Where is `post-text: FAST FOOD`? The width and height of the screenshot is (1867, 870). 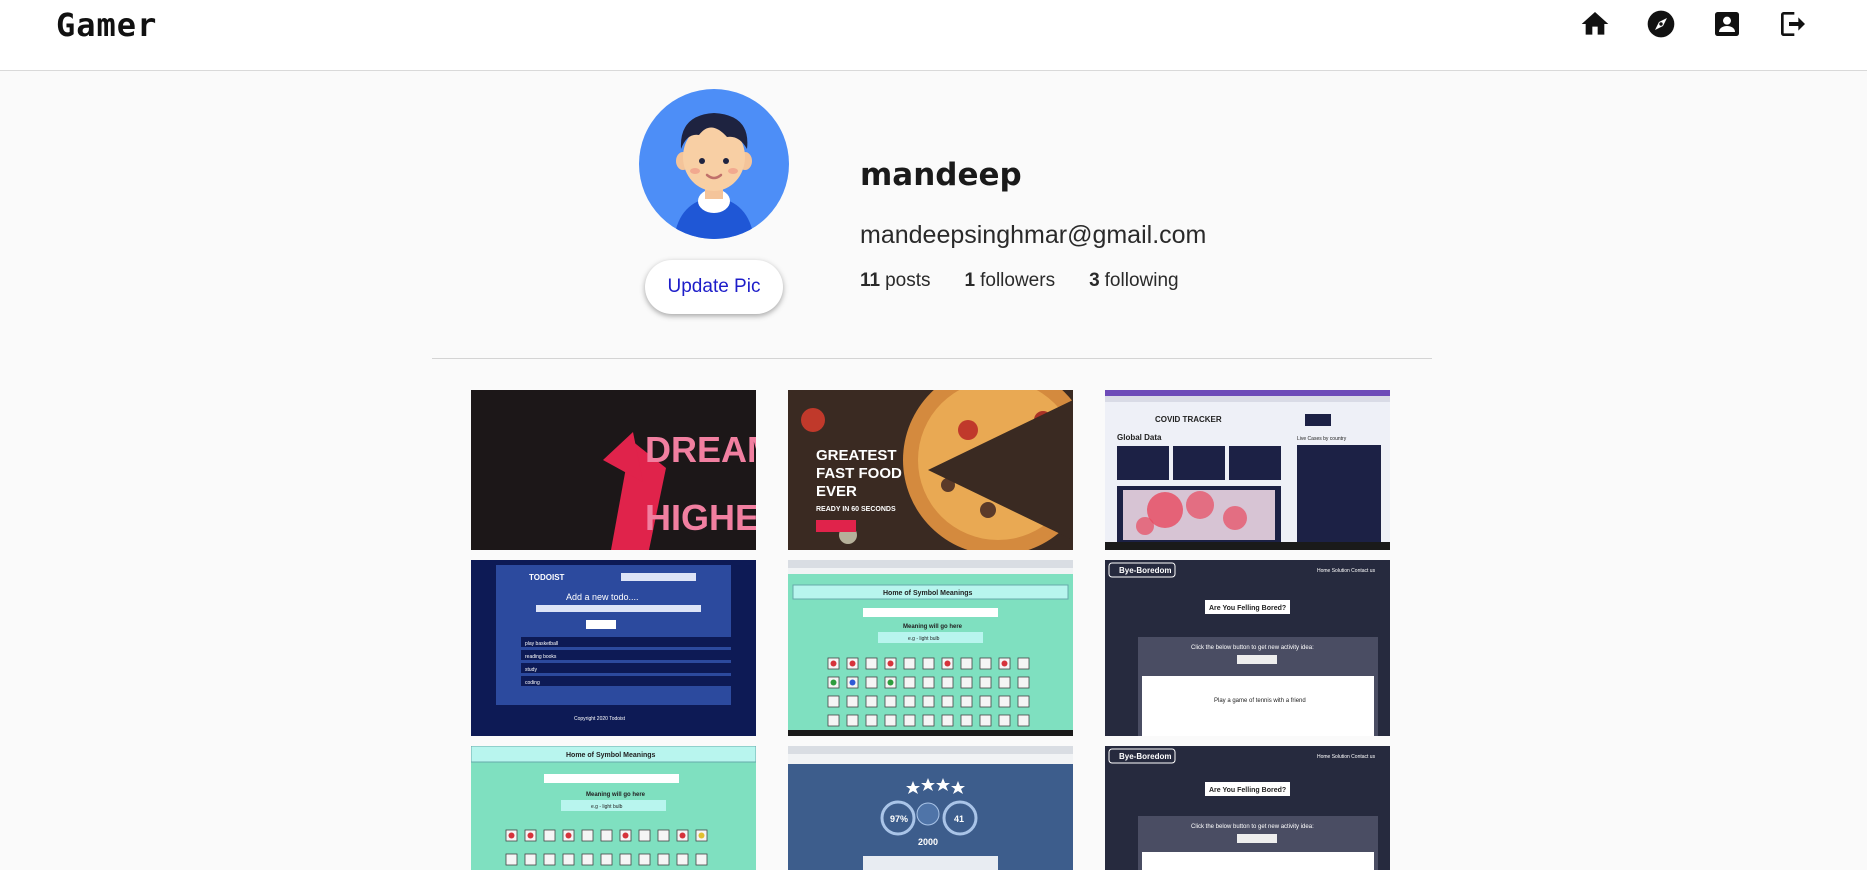 post-text: FAST FOOD is located at coordinates (859, 473).